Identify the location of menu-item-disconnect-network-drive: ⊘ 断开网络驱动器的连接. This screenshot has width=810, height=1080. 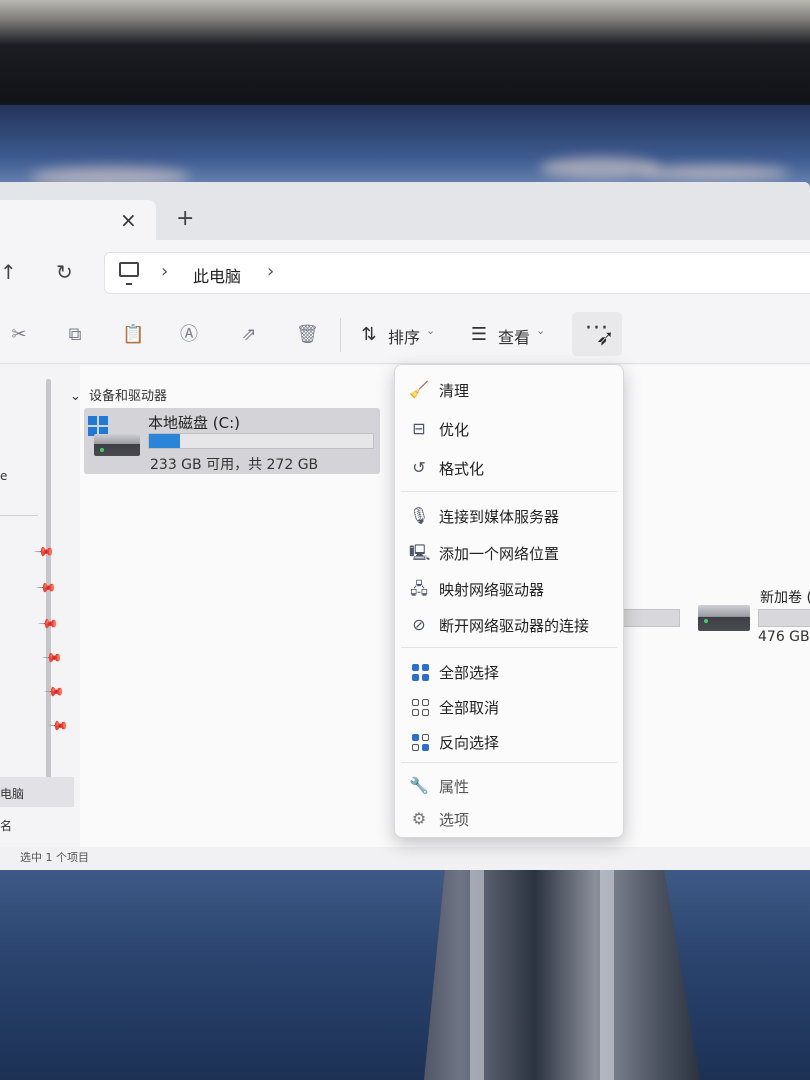
(509, 625).